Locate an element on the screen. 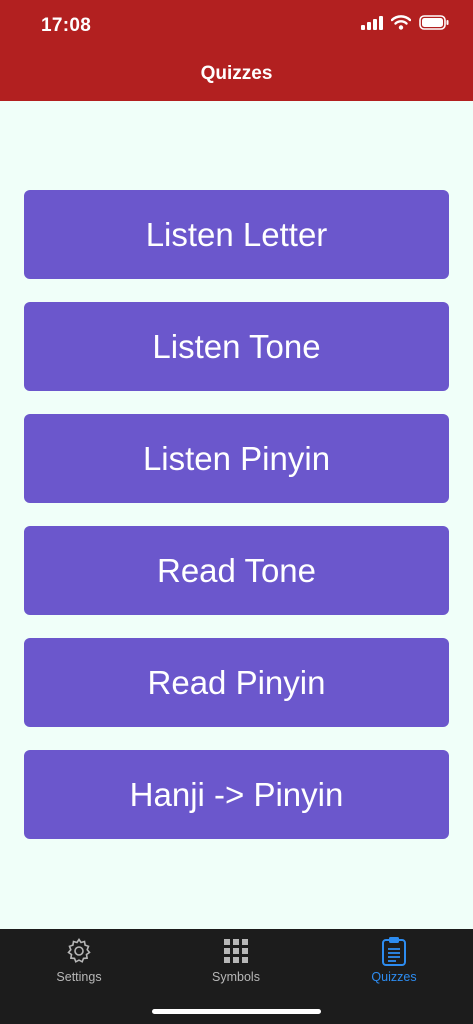  hanji-to-pinyin-button: Hanji -> Pinyin is located at coordinates (236, 794).